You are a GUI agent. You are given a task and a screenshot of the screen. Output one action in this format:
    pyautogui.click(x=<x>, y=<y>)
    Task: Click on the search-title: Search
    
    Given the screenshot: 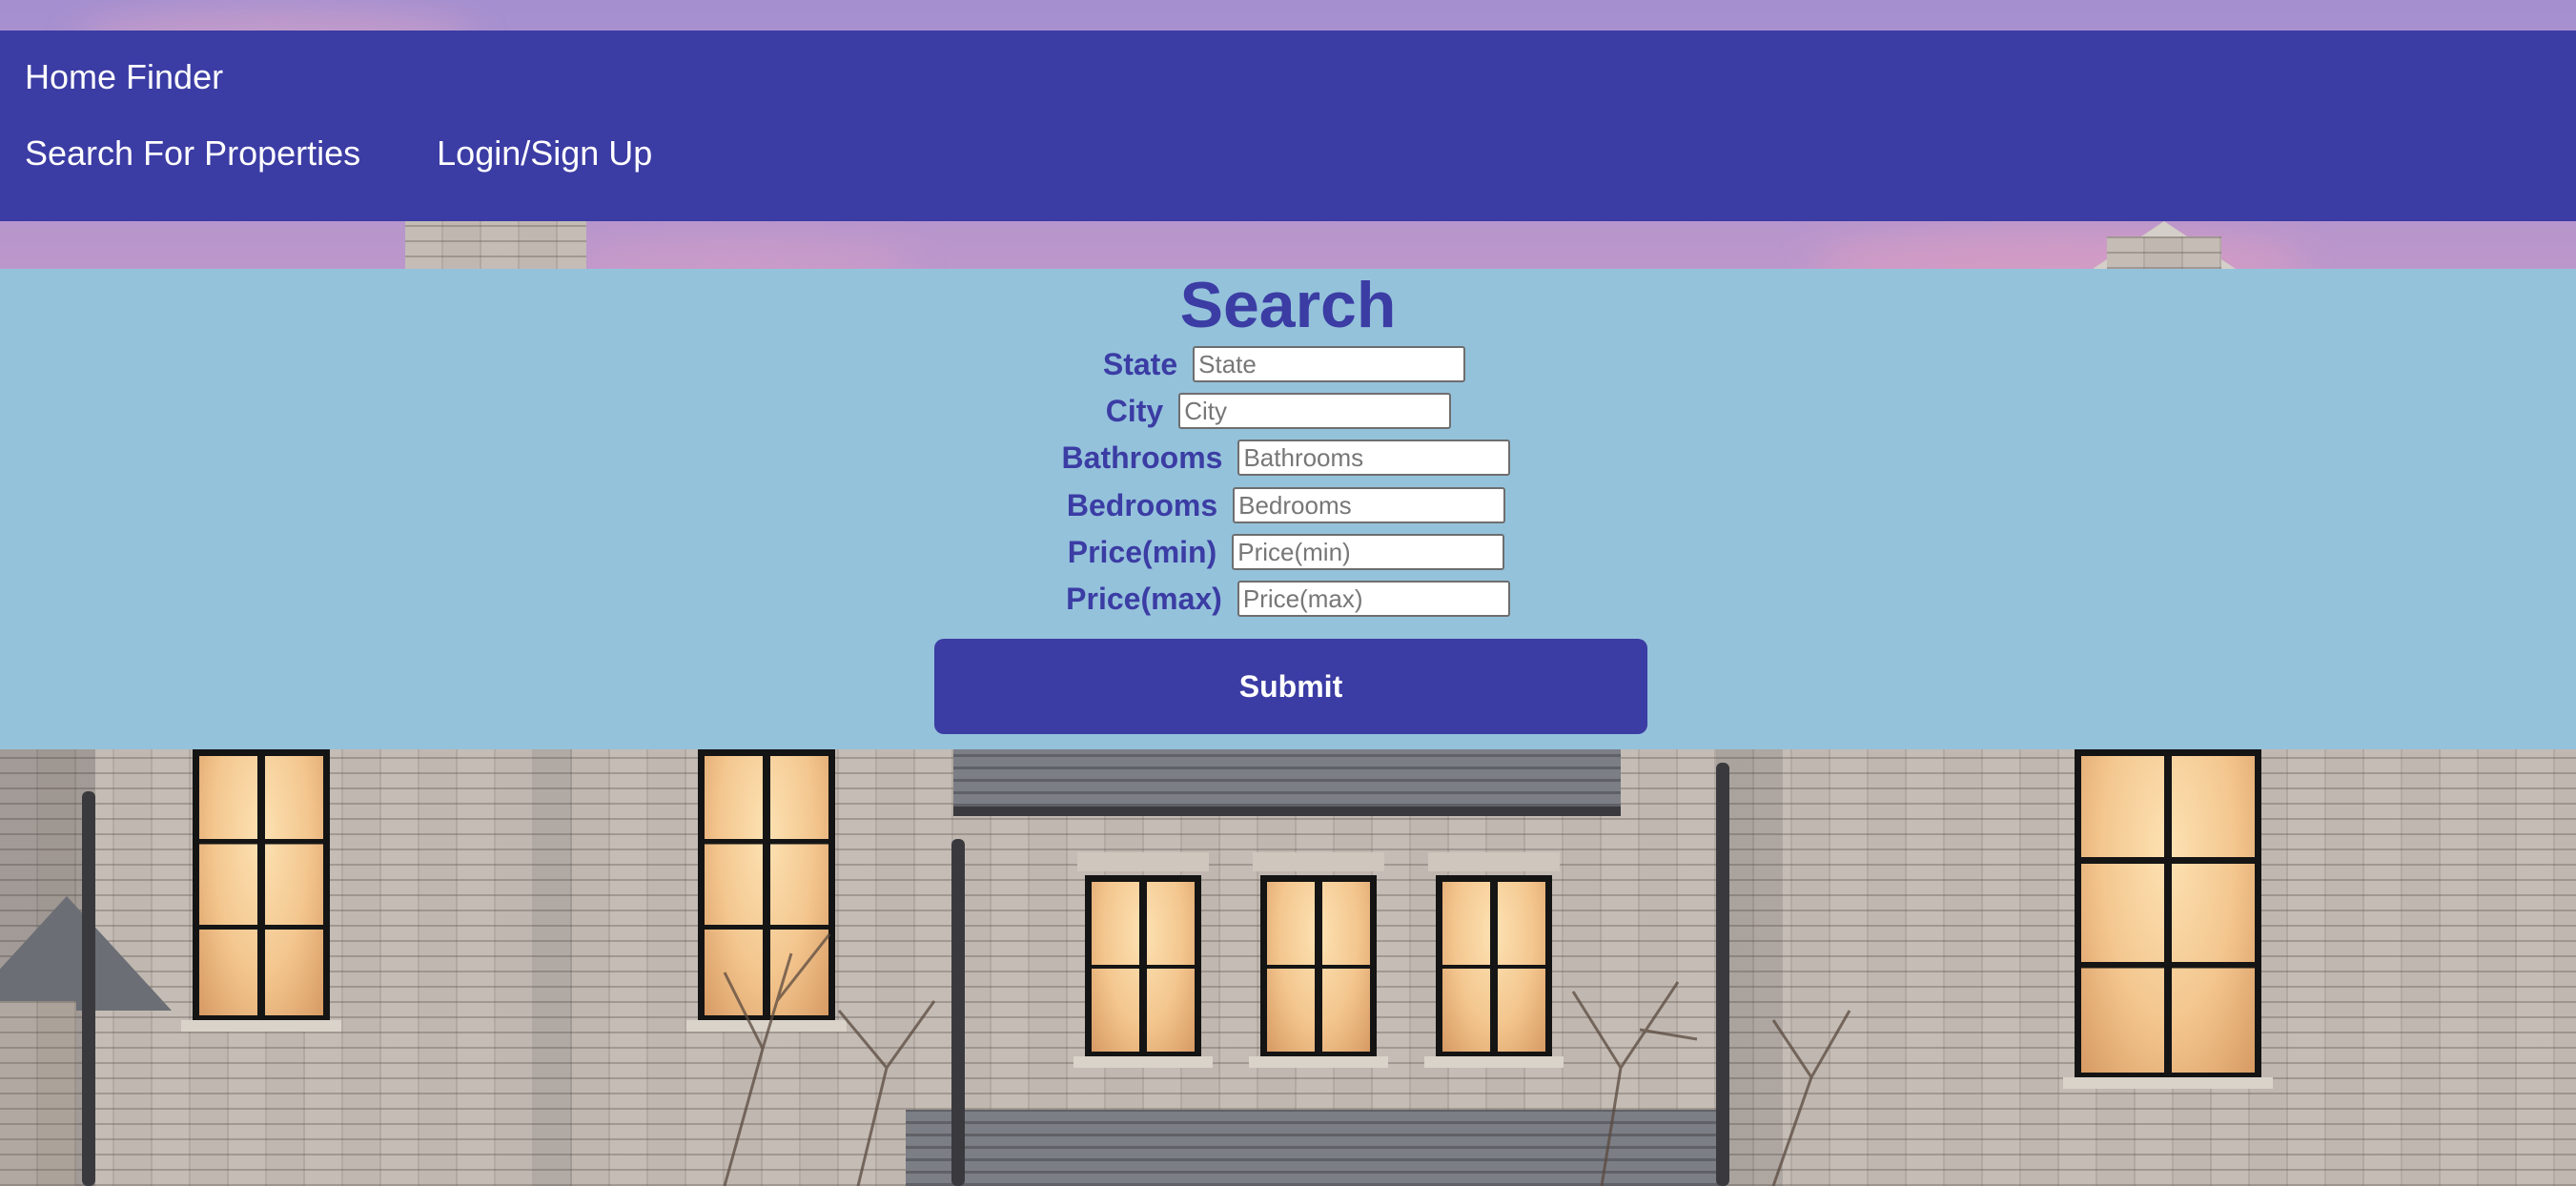 What is the action you would take?
    pyautogui.click(x=1288, y=305)
    